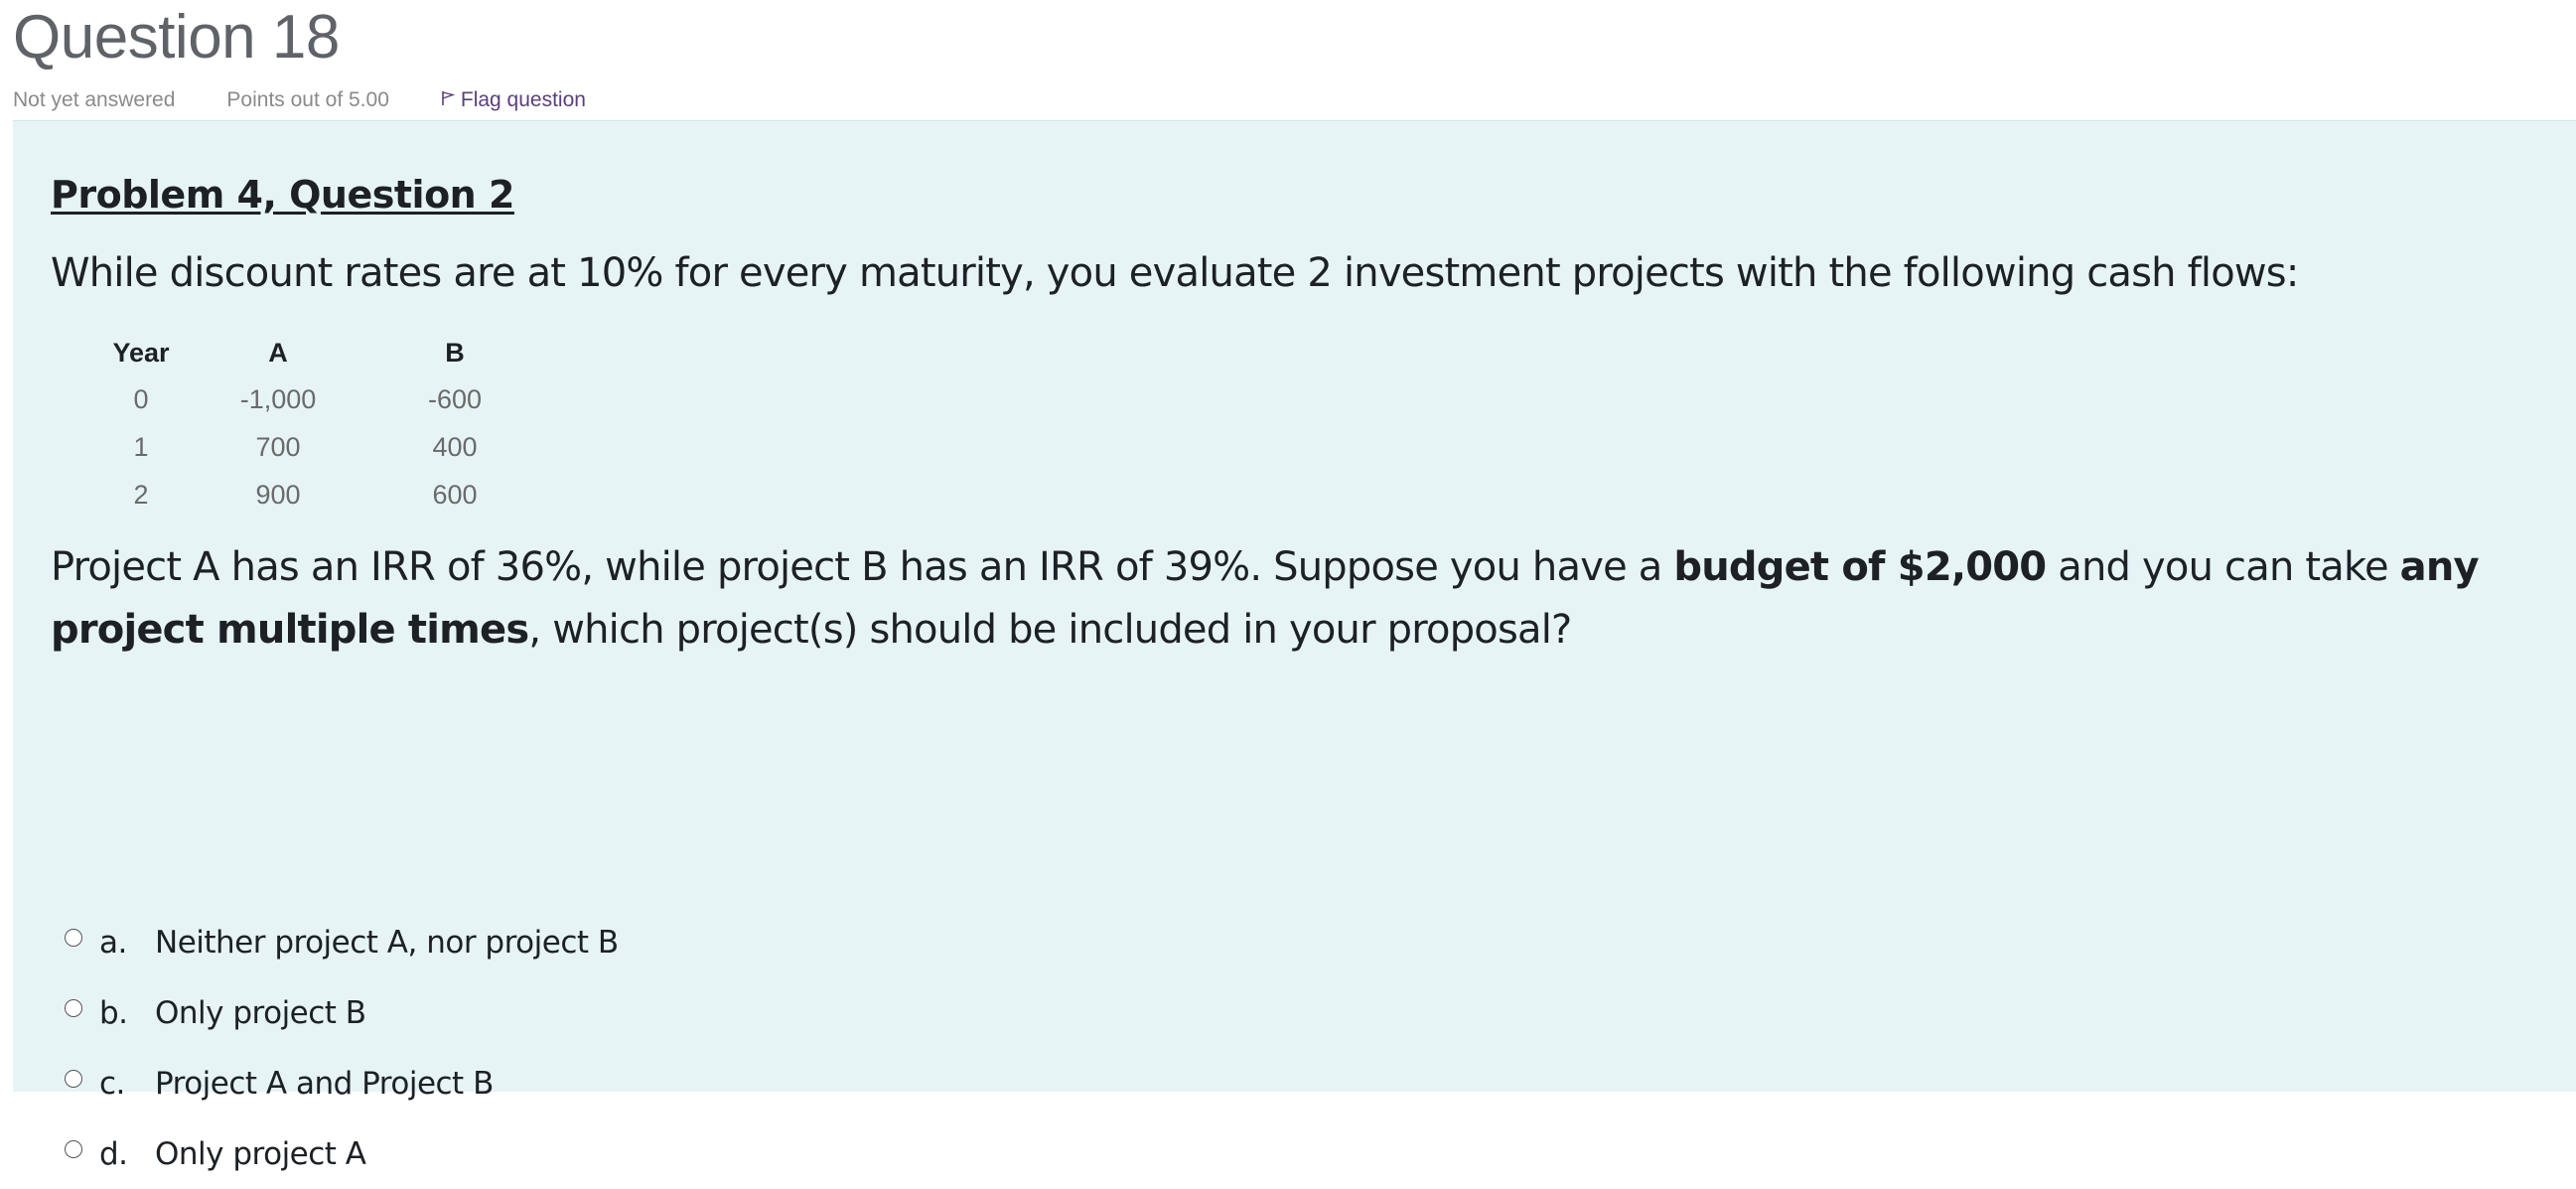 Image resolution: width=2576 pixels, height=1189 pixels. I want to click on answer-text: Only project A, so click(260, 1154).